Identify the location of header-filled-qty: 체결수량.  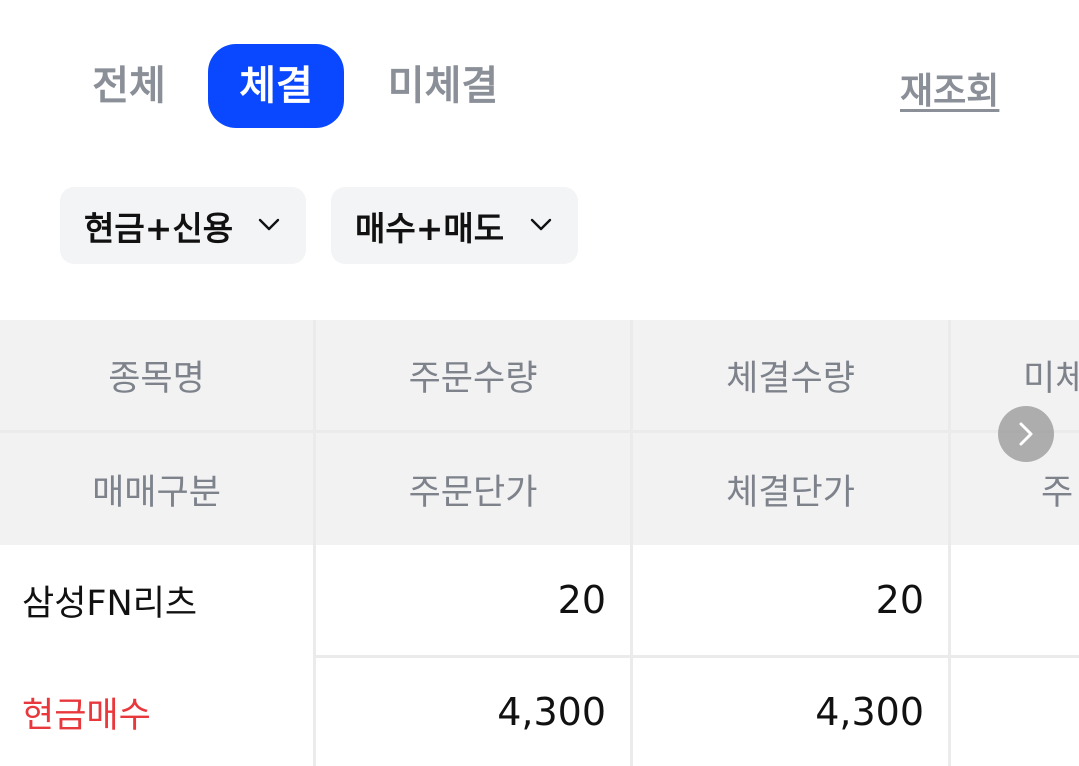
(790, 375).